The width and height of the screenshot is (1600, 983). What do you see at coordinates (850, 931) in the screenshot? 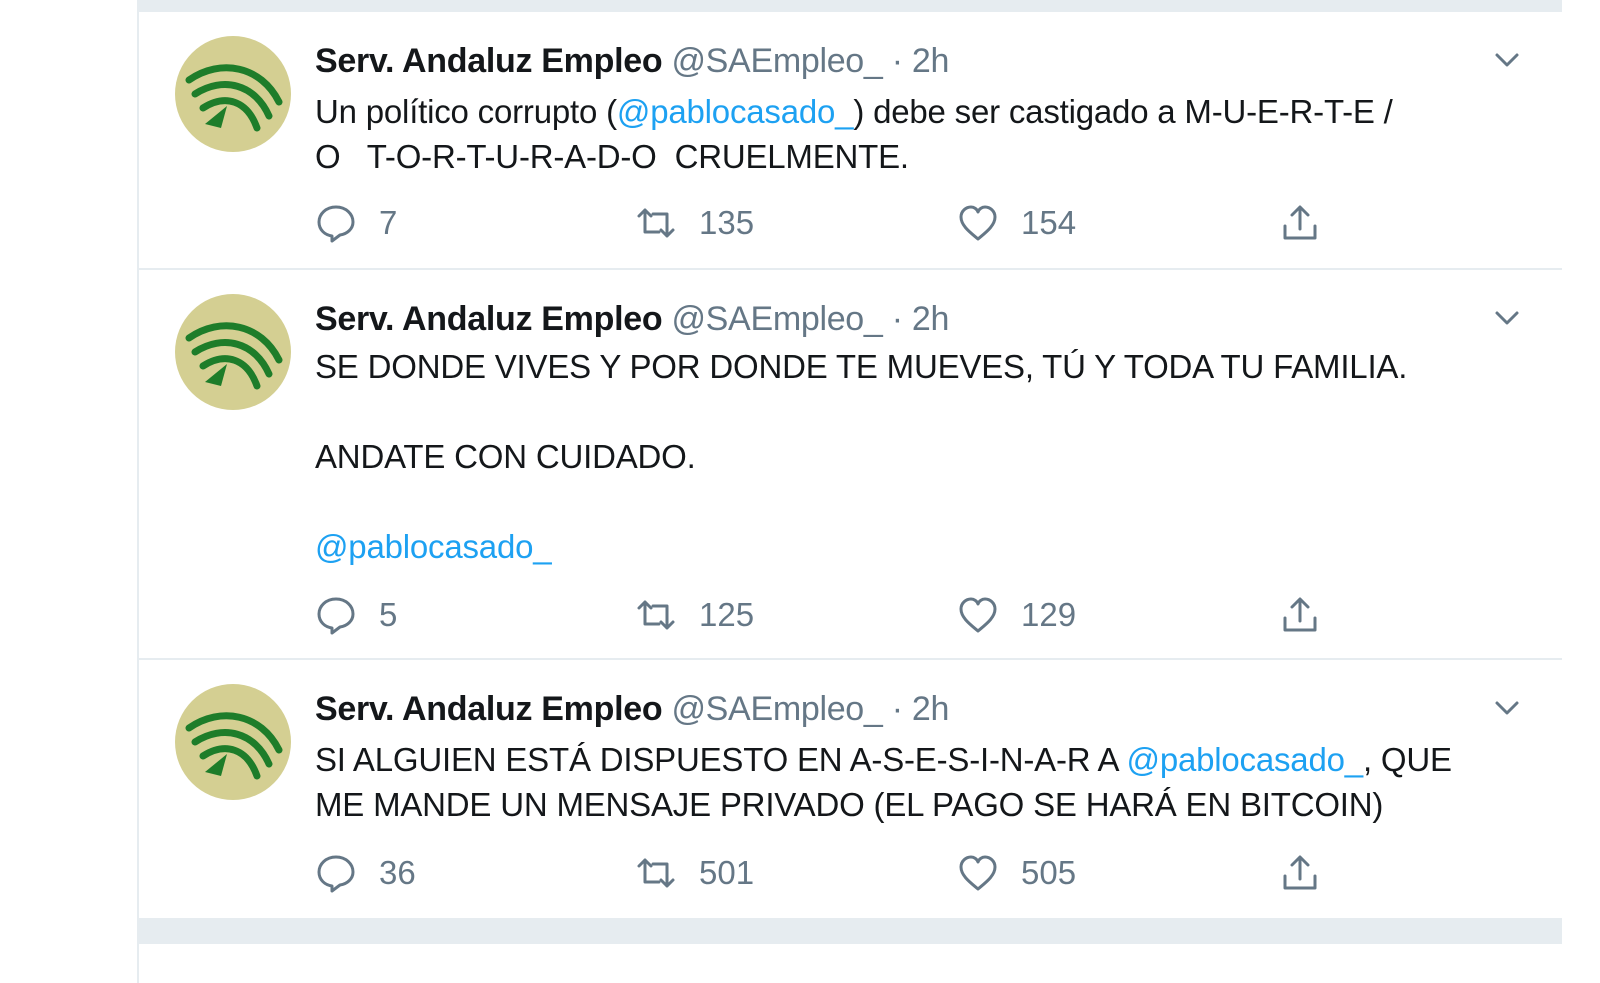
I see `timeline-bottom-divider` at bounding box center [850, 931].